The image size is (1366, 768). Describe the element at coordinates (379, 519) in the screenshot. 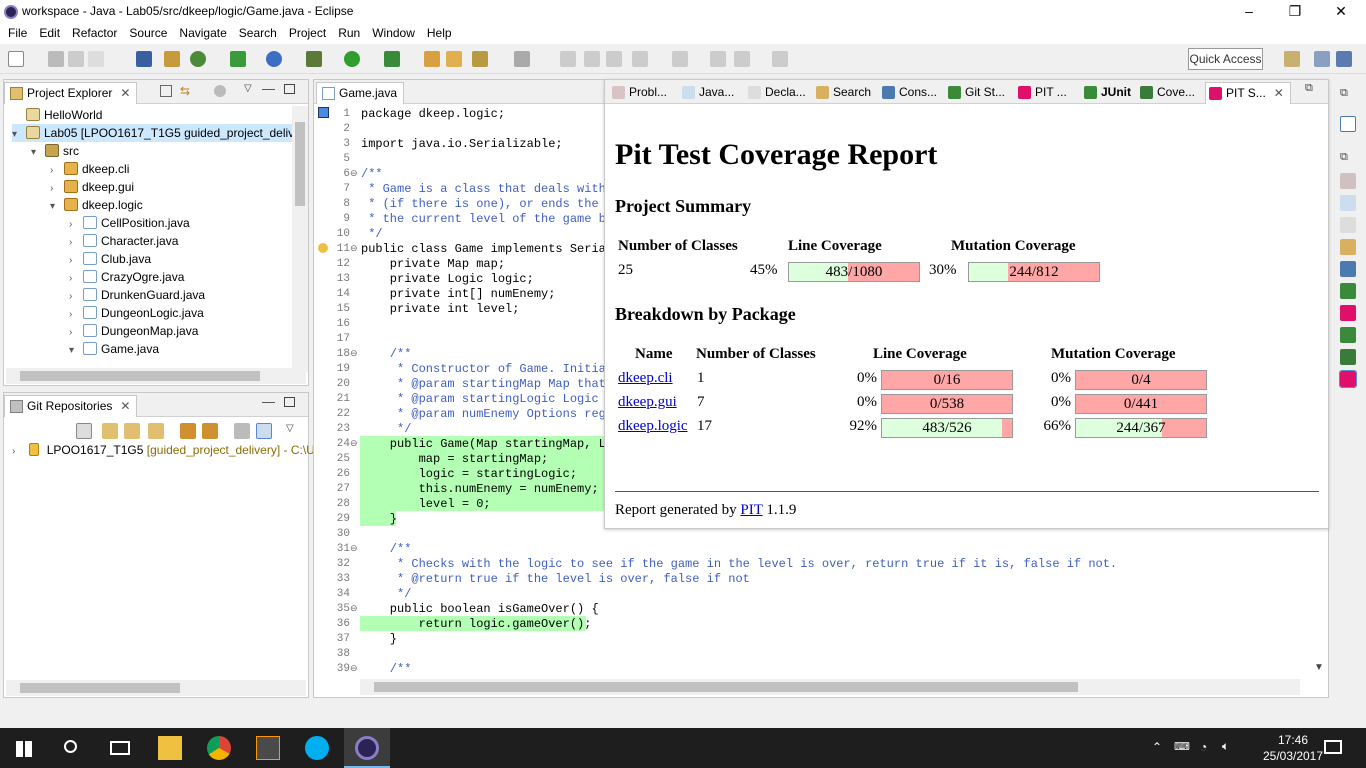

I see `code-line: }` at that location.